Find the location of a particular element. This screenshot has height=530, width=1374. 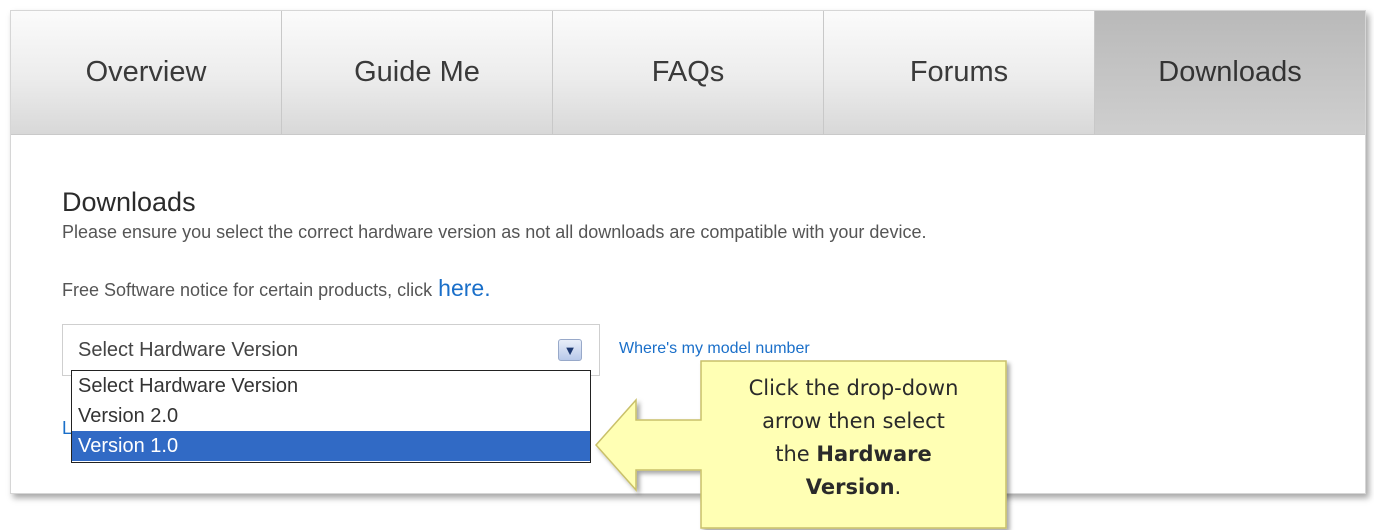

callout-line-4: Version. is located at coordinates (853, 487).